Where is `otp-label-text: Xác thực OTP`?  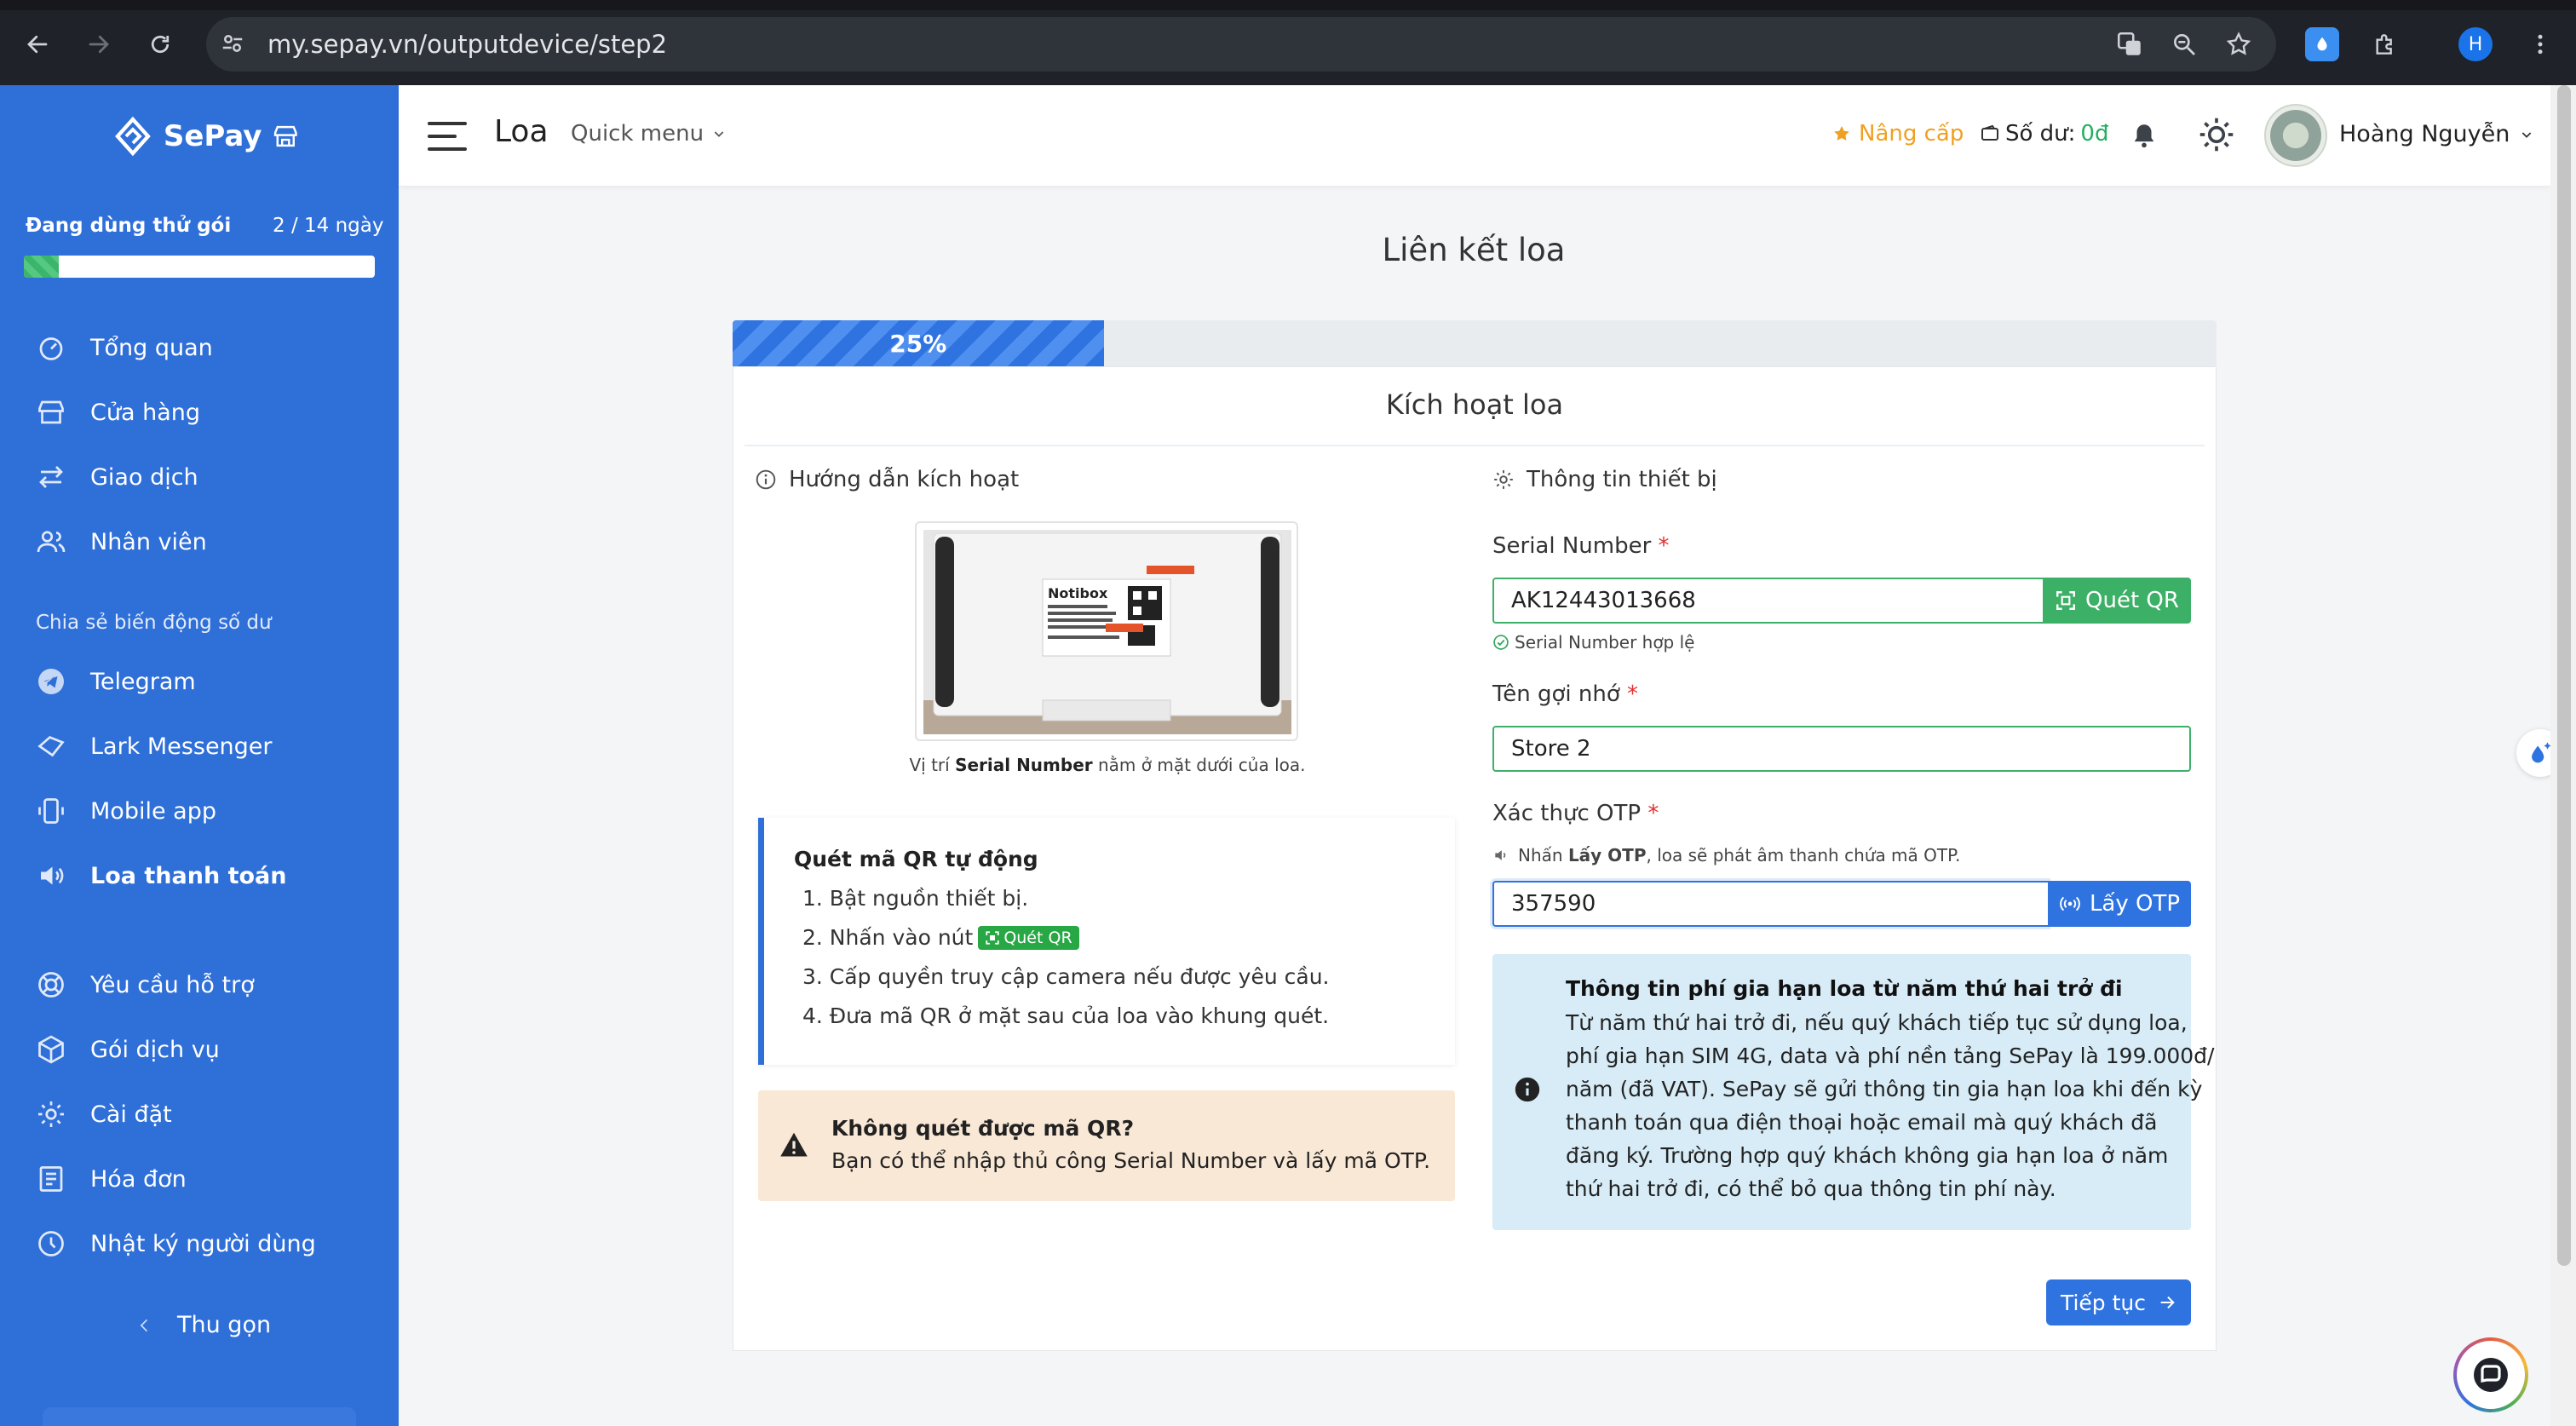
otp-label-text: Xác thực OTP is located at coordinates (1567, 813).